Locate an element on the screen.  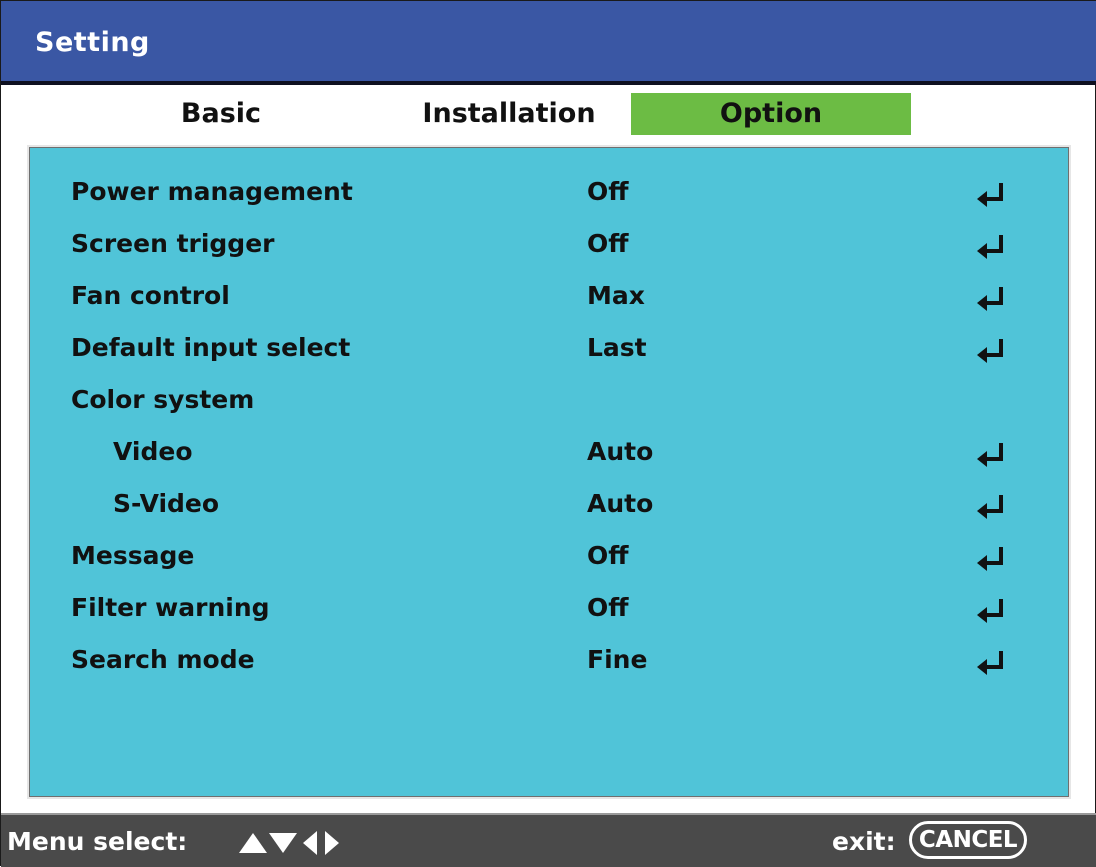
up-triangle-icon is located at coordinates (253, 843).